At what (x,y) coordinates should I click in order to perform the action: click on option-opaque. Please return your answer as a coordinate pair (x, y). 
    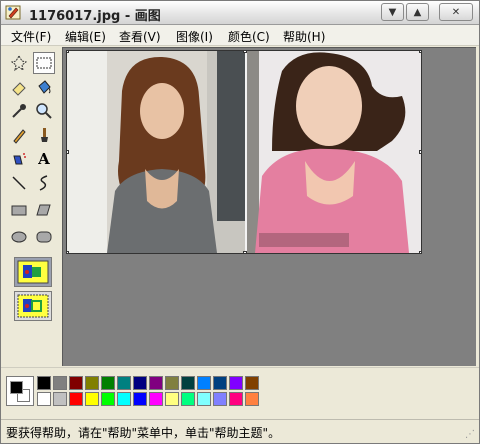
    Looking at the image, I should click on (33, 272).